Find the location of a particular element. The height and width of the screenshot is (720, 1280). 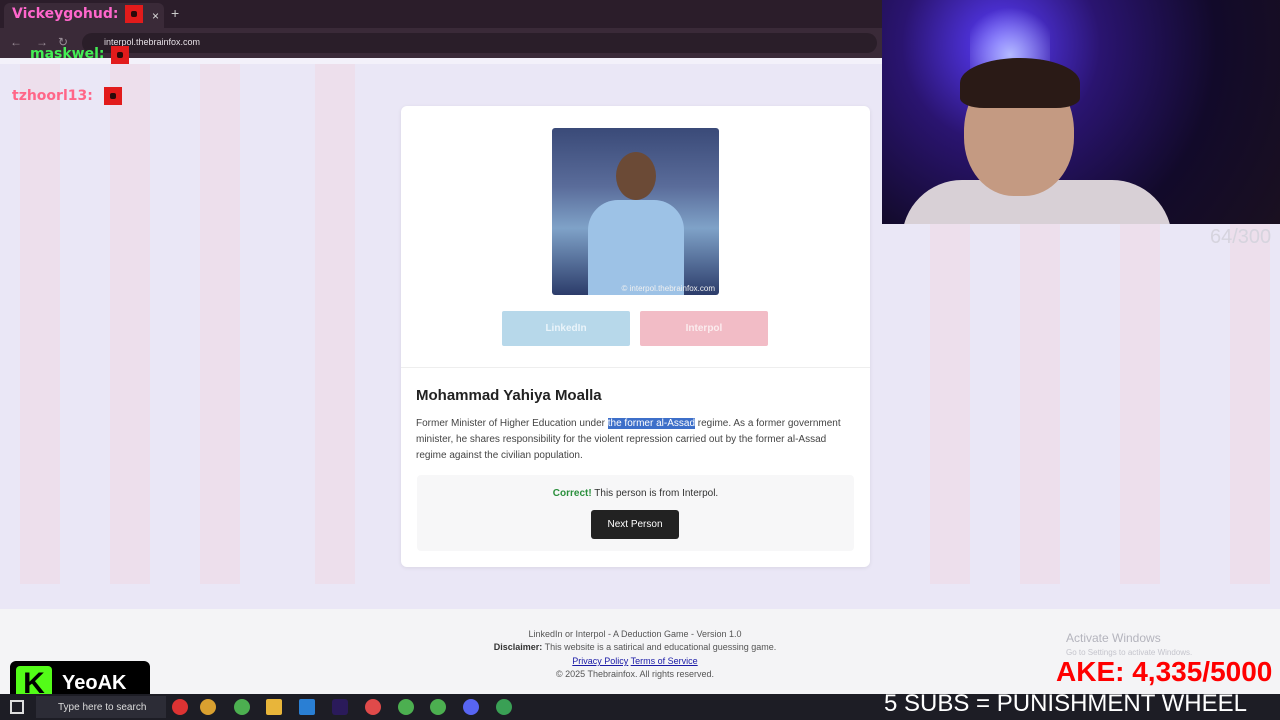

terms-of-service-link: Terms of Service is located at coordinates (664, 661).